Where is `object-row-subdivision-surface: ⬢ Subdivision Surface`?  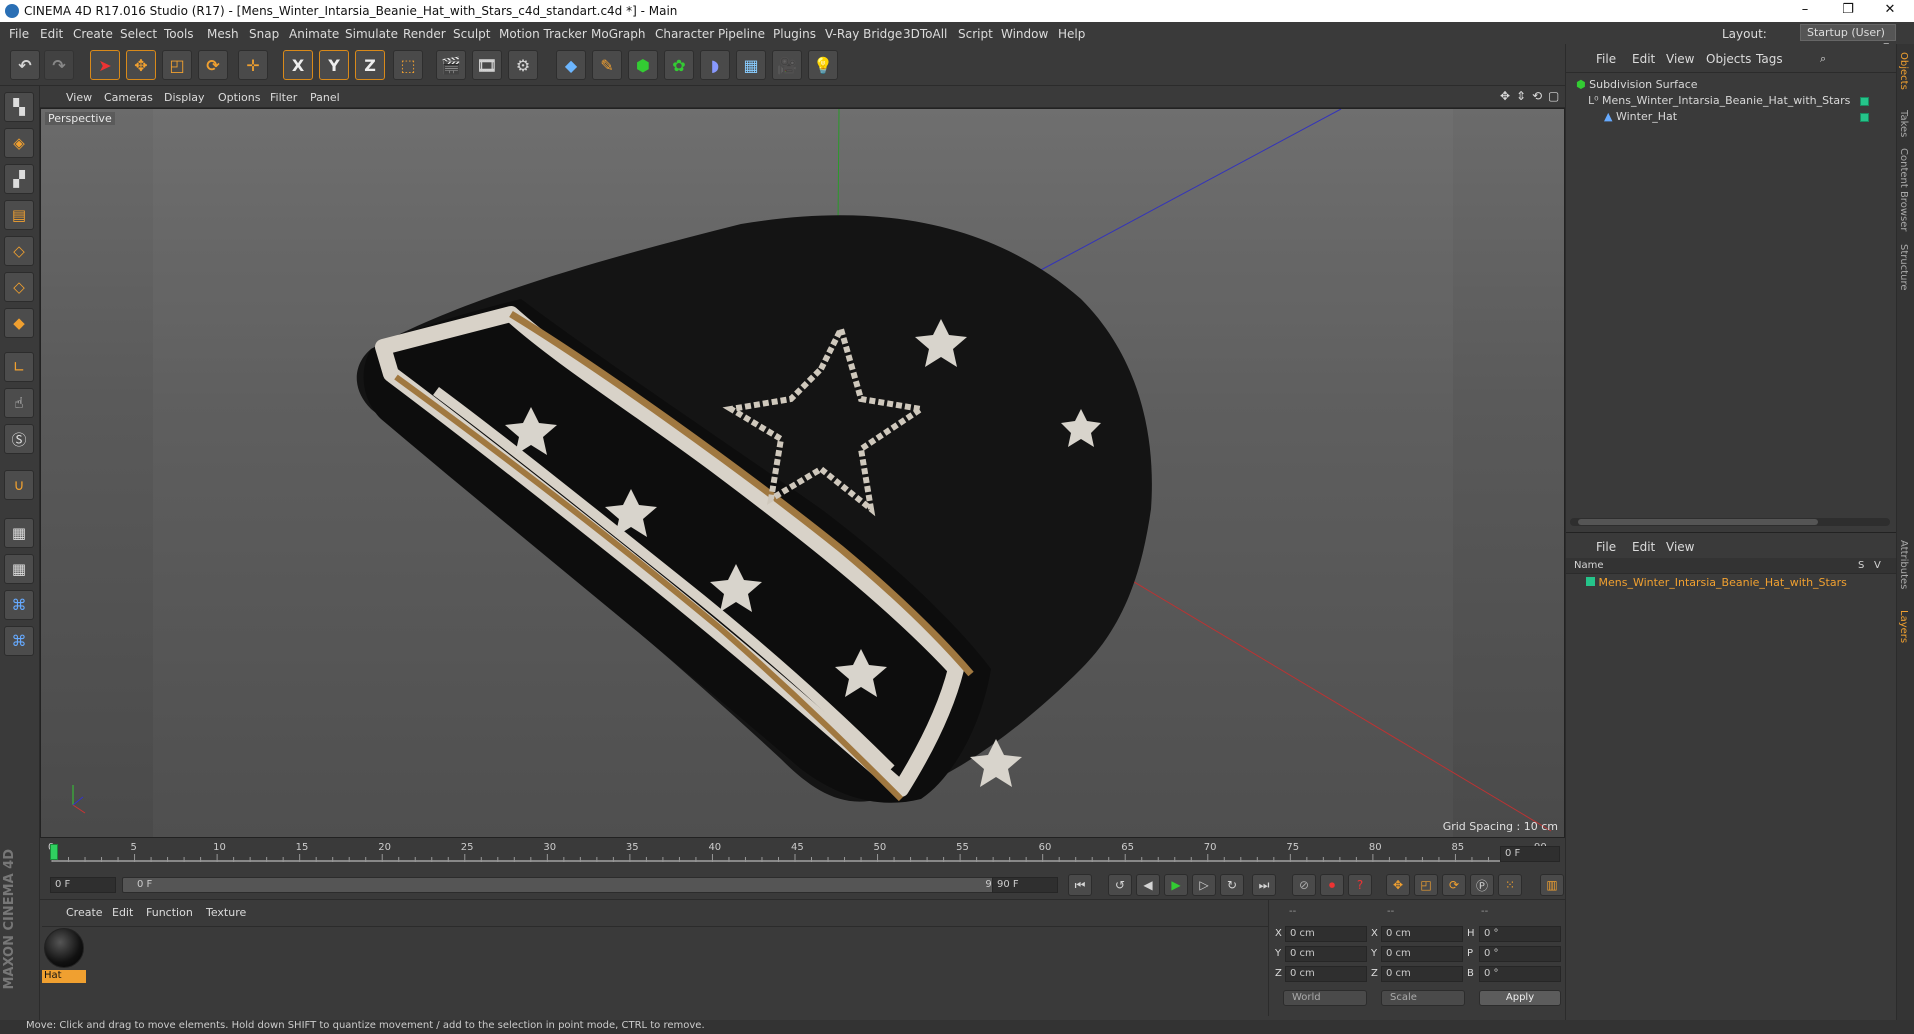 object-row-subdivision-surface: ⬢ Subdivision Surface is located at coordinates (1736, 86).